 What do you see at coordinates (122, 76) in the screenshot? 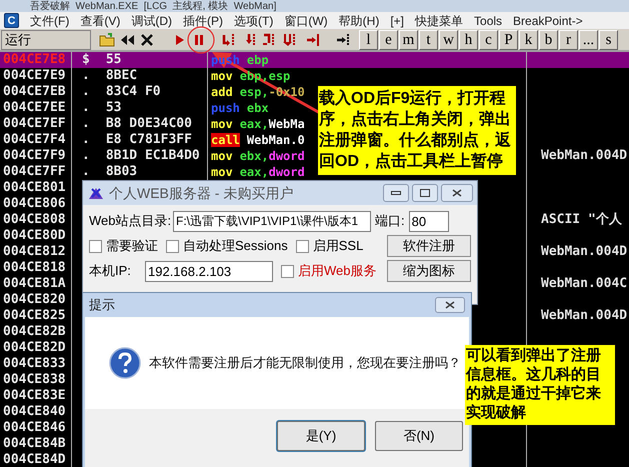
I see `hex-cell: 8BEC` at bounding box center [122, 76].